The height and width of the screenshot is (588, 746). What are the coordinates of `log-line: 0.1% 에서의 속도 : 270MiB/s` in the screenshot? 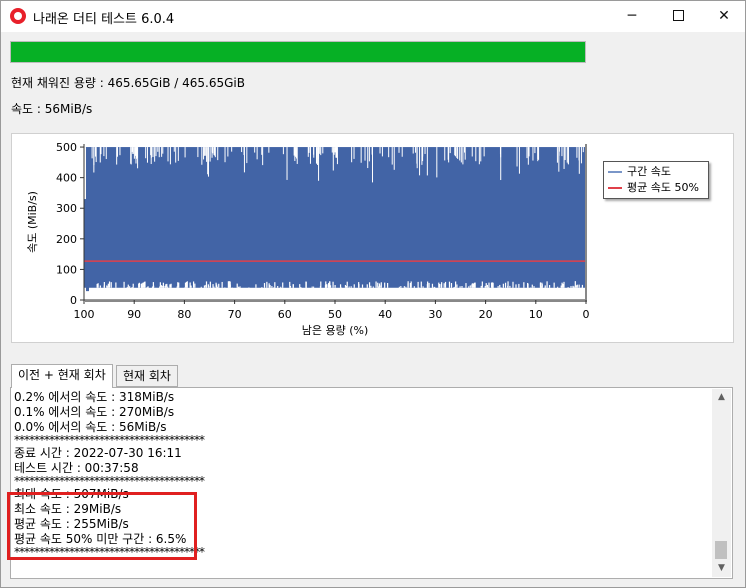 It's located at (94, 412).